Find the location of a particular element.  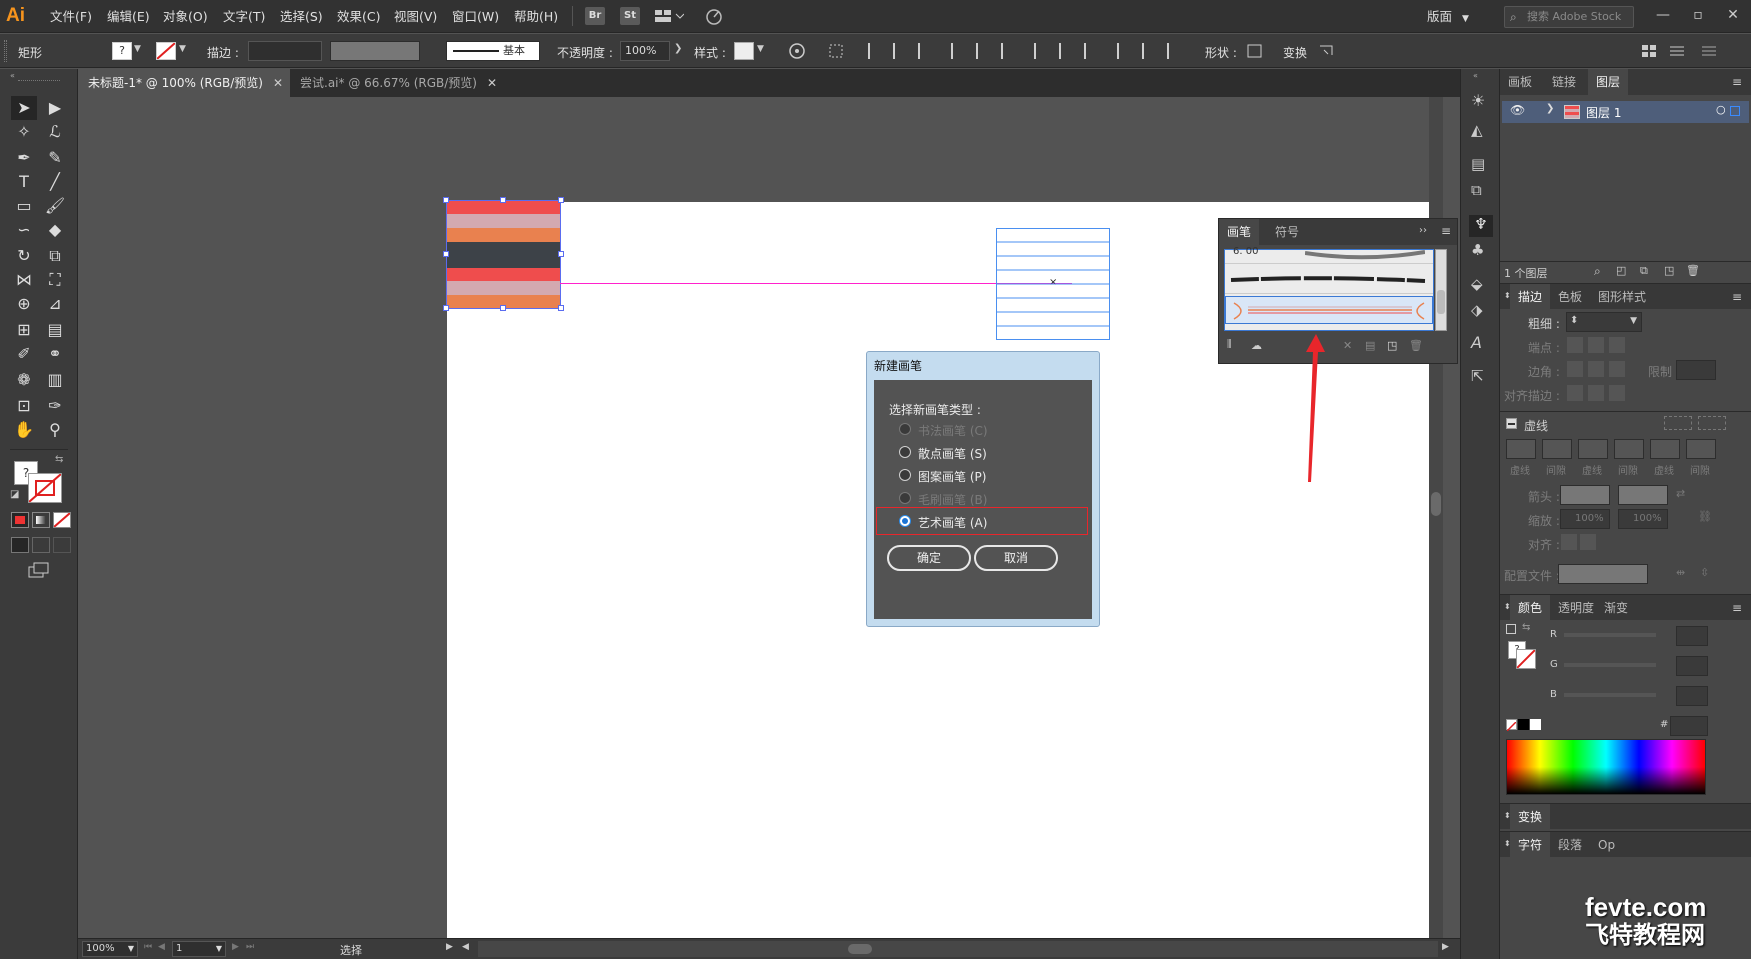

toolbar-grip is located at coordinates (39, 81).